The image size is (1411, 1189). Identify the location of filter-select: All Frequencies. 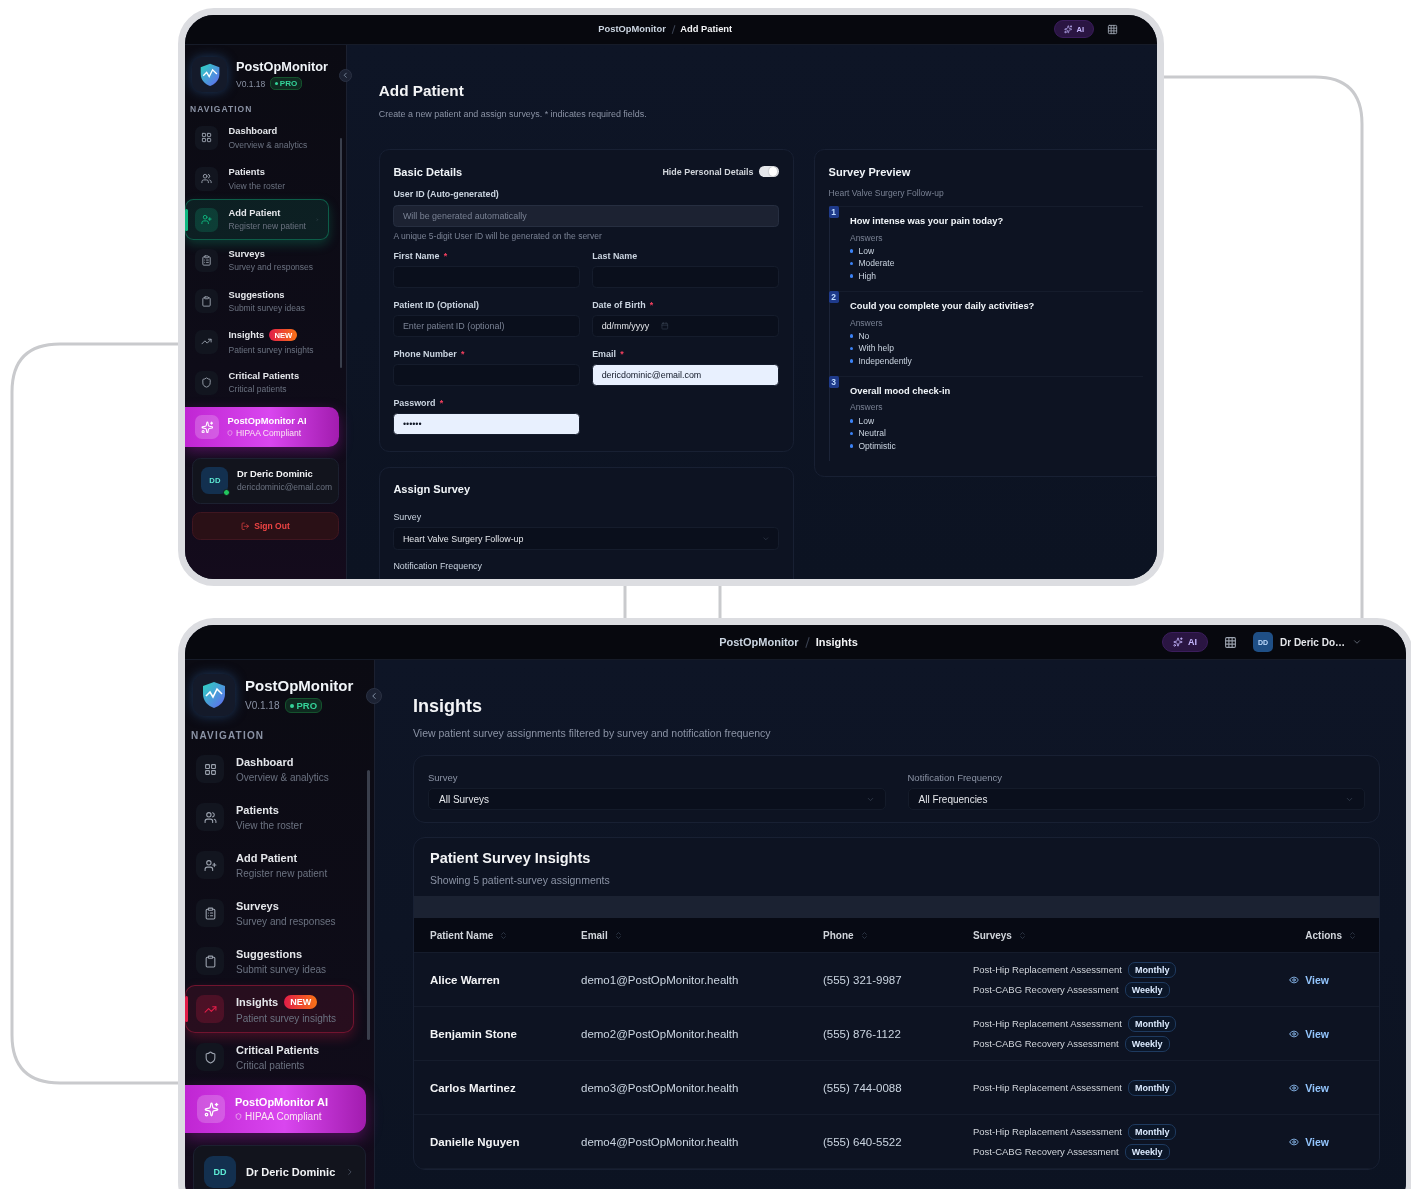
(1136, 799).